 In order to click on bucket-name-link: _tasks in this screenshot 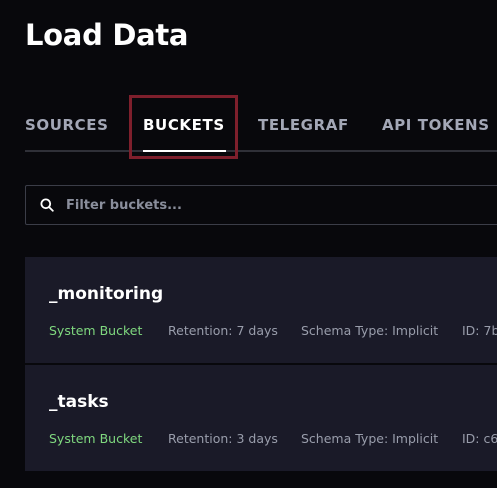, I will do `click(79, 402)`.